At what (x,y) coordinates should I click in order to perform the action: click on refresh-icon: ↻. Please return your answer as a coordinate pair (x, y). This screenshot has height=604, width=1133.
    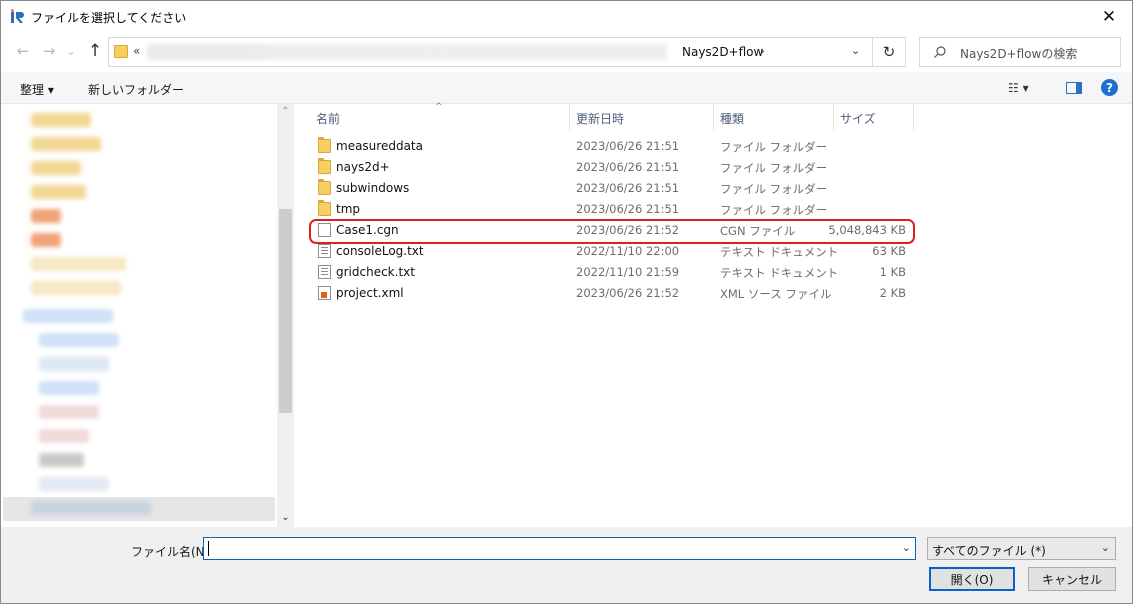
    Looking at the image, I should click on (889, 52).